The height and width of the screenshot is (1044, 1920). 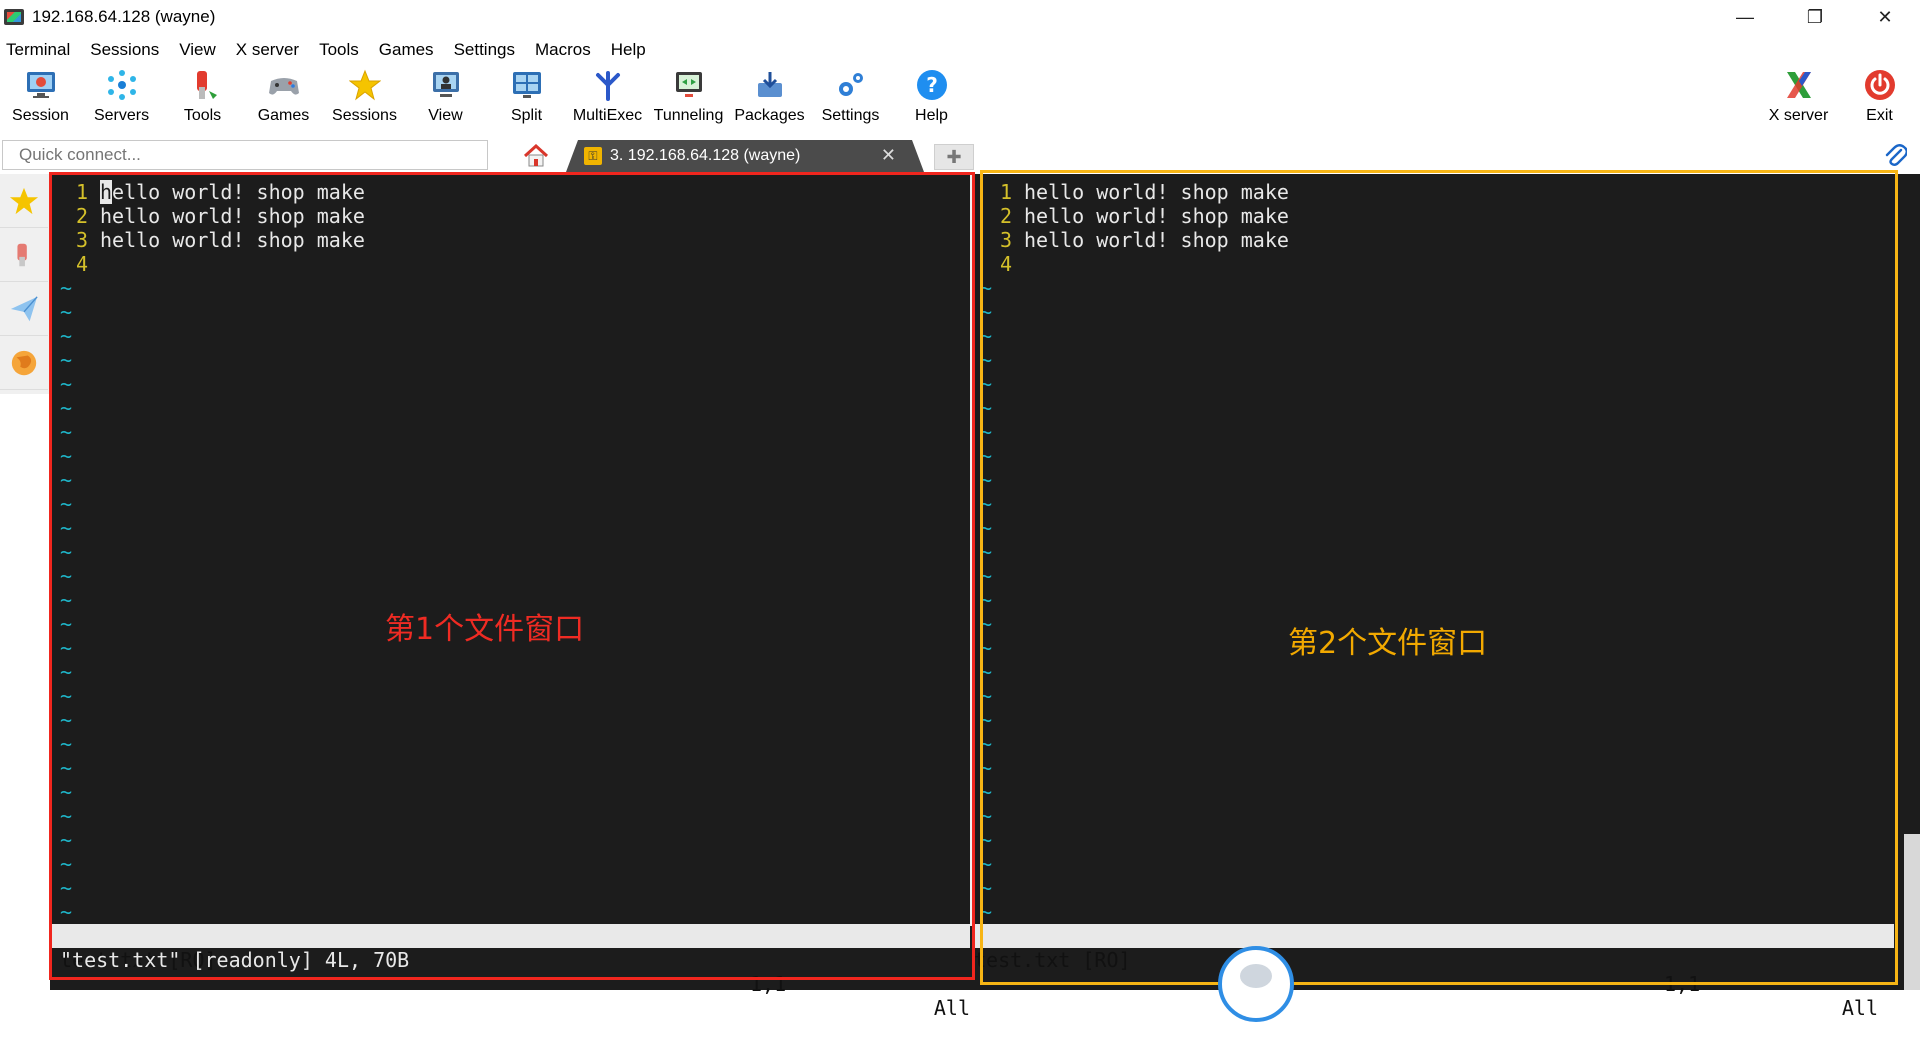 I want to click on paper-plane-icon, so click(x=24, y=308).